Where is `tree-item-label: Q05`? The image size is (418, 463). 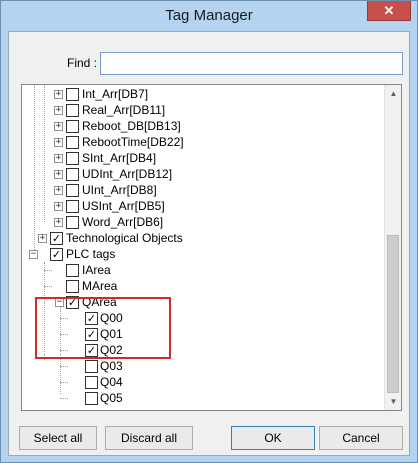
tree-item-label: Q05 is located at coordinates (111, 398).